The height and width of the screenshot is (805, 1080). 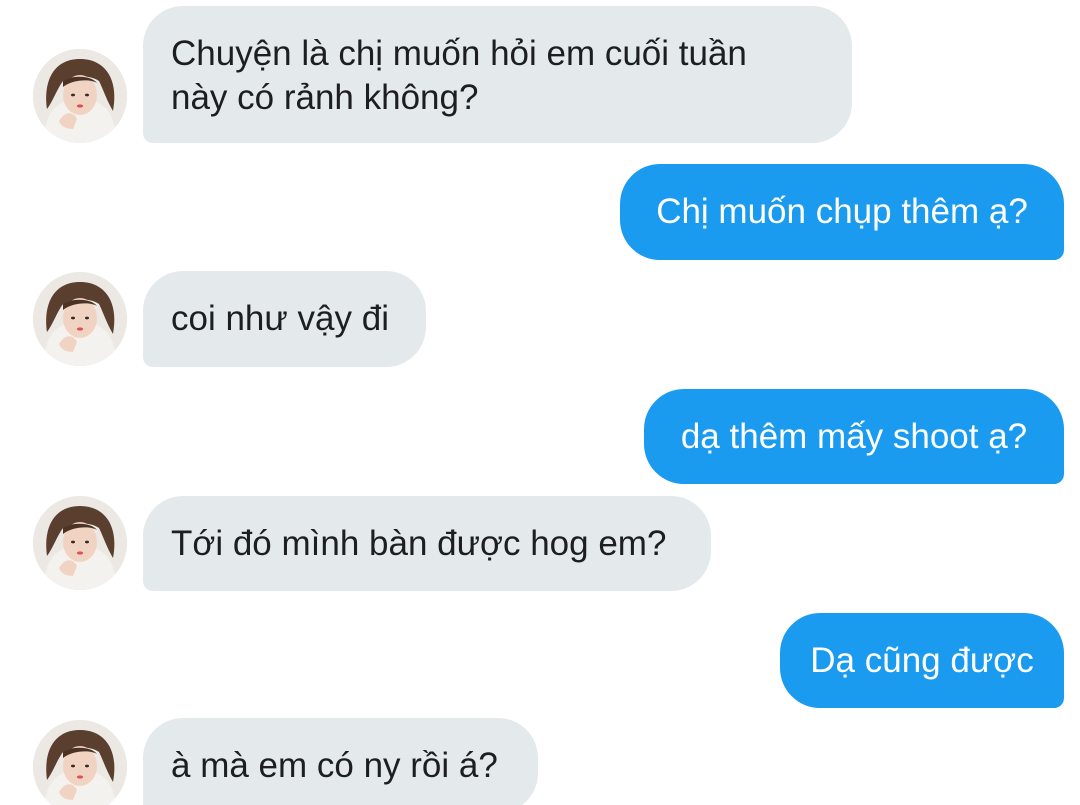 I want to click on message-bubble: coi như vậy đi, so click(x=284, y=319).